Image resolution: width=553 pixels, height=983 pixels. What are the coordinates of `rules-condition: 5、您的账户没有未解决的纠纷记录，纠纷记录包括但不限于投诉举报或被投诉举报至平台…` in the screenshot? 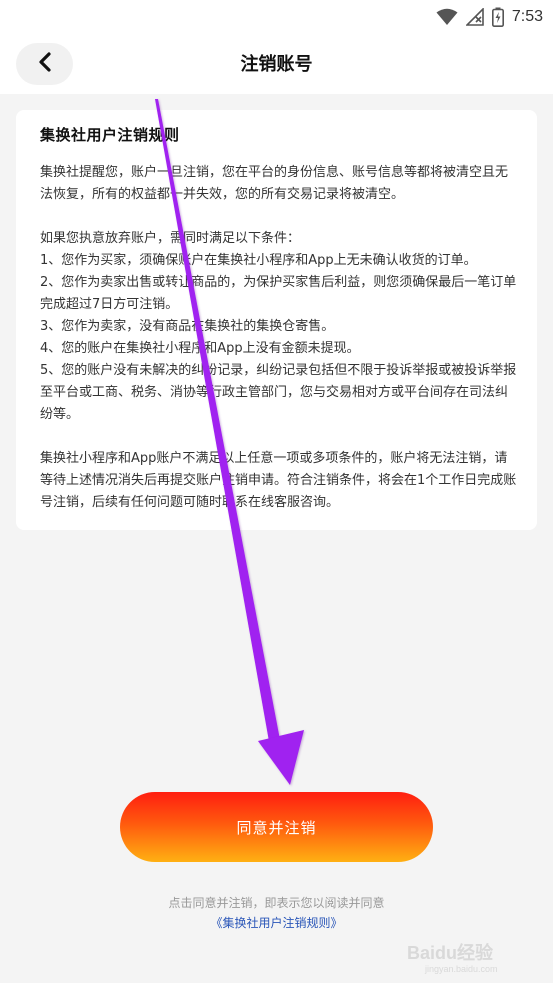 It's located at (278, 392).